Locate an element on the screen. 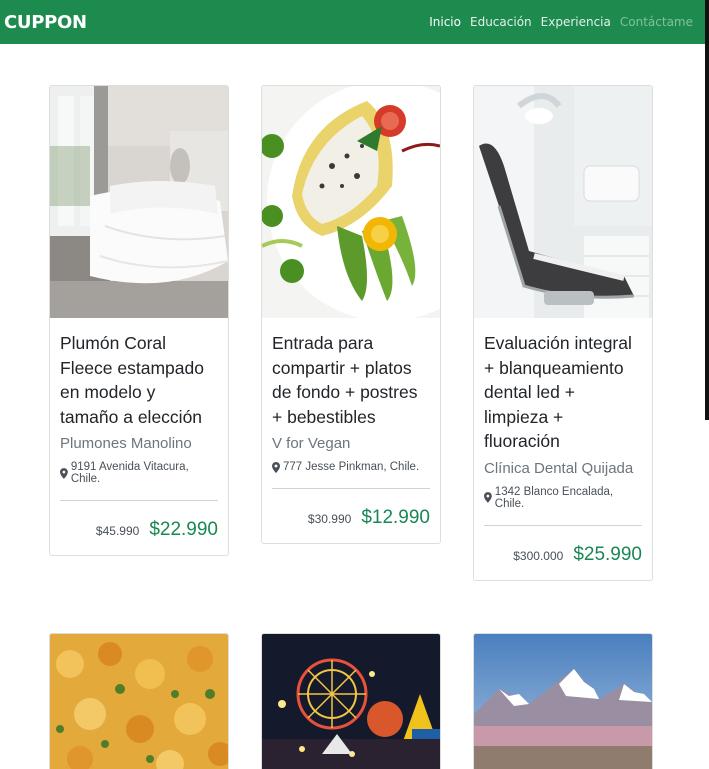  card-address: 777 Jesse Pinkman, Chile. is located at coordinates (351, 467).